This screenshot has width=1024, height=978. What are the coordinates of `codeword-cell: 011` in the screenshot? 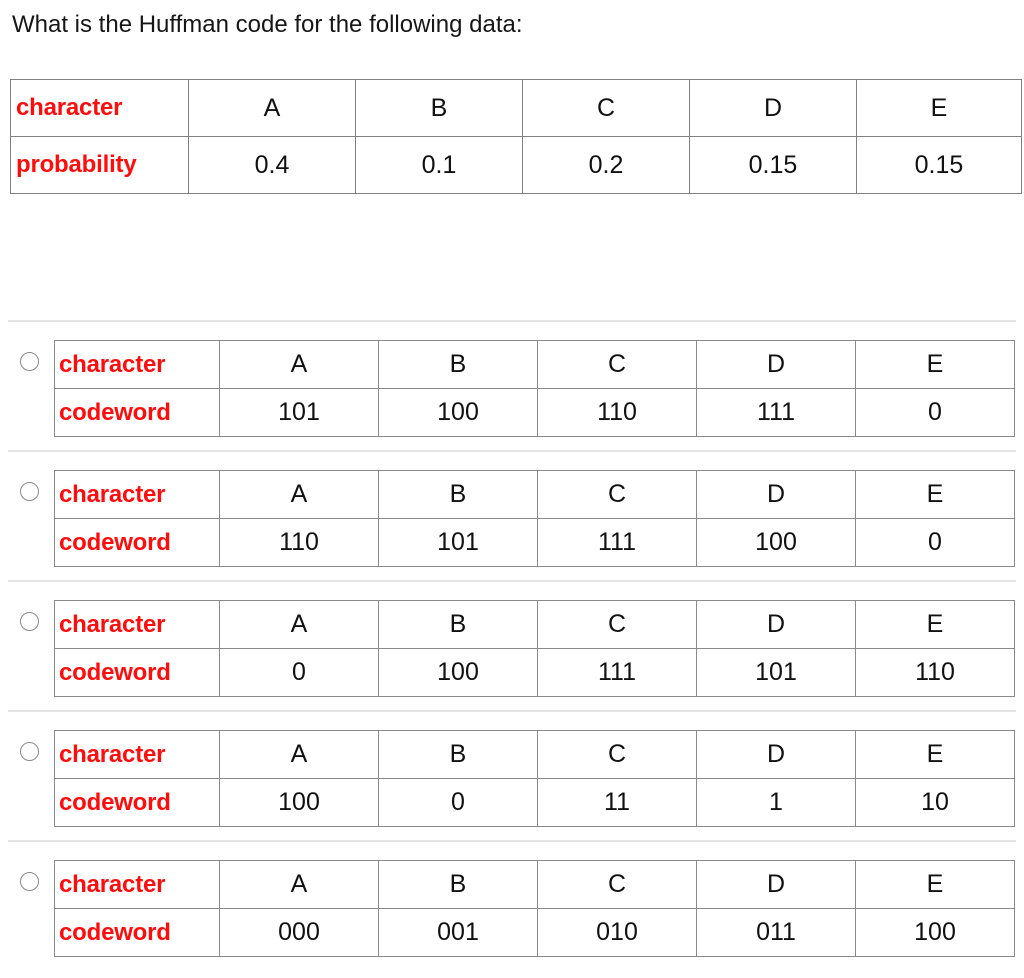 It's located at (776, 932).